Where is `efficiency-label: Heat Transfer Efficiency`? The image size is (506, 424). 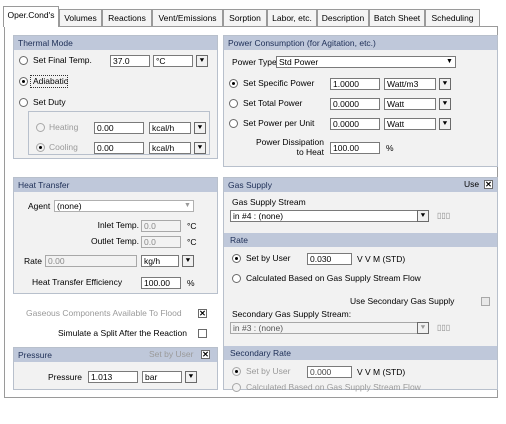
efficiency-label: Heat Transfer Efficiency is located at coordinates (77, 282).